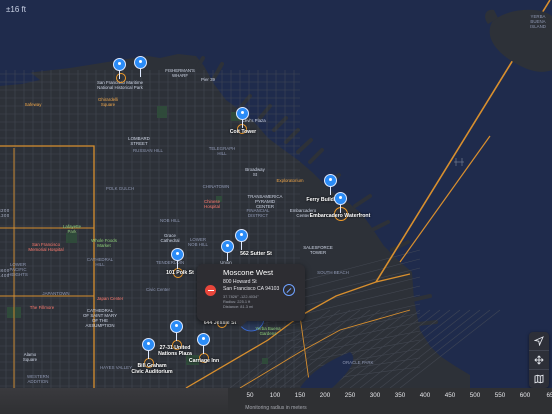 This screenshot has height=414, width=552. What do you see at coordinates (158, 289) in the screenshot?
I see `poi-label: Civic Center` at bounding box center [158, 289].